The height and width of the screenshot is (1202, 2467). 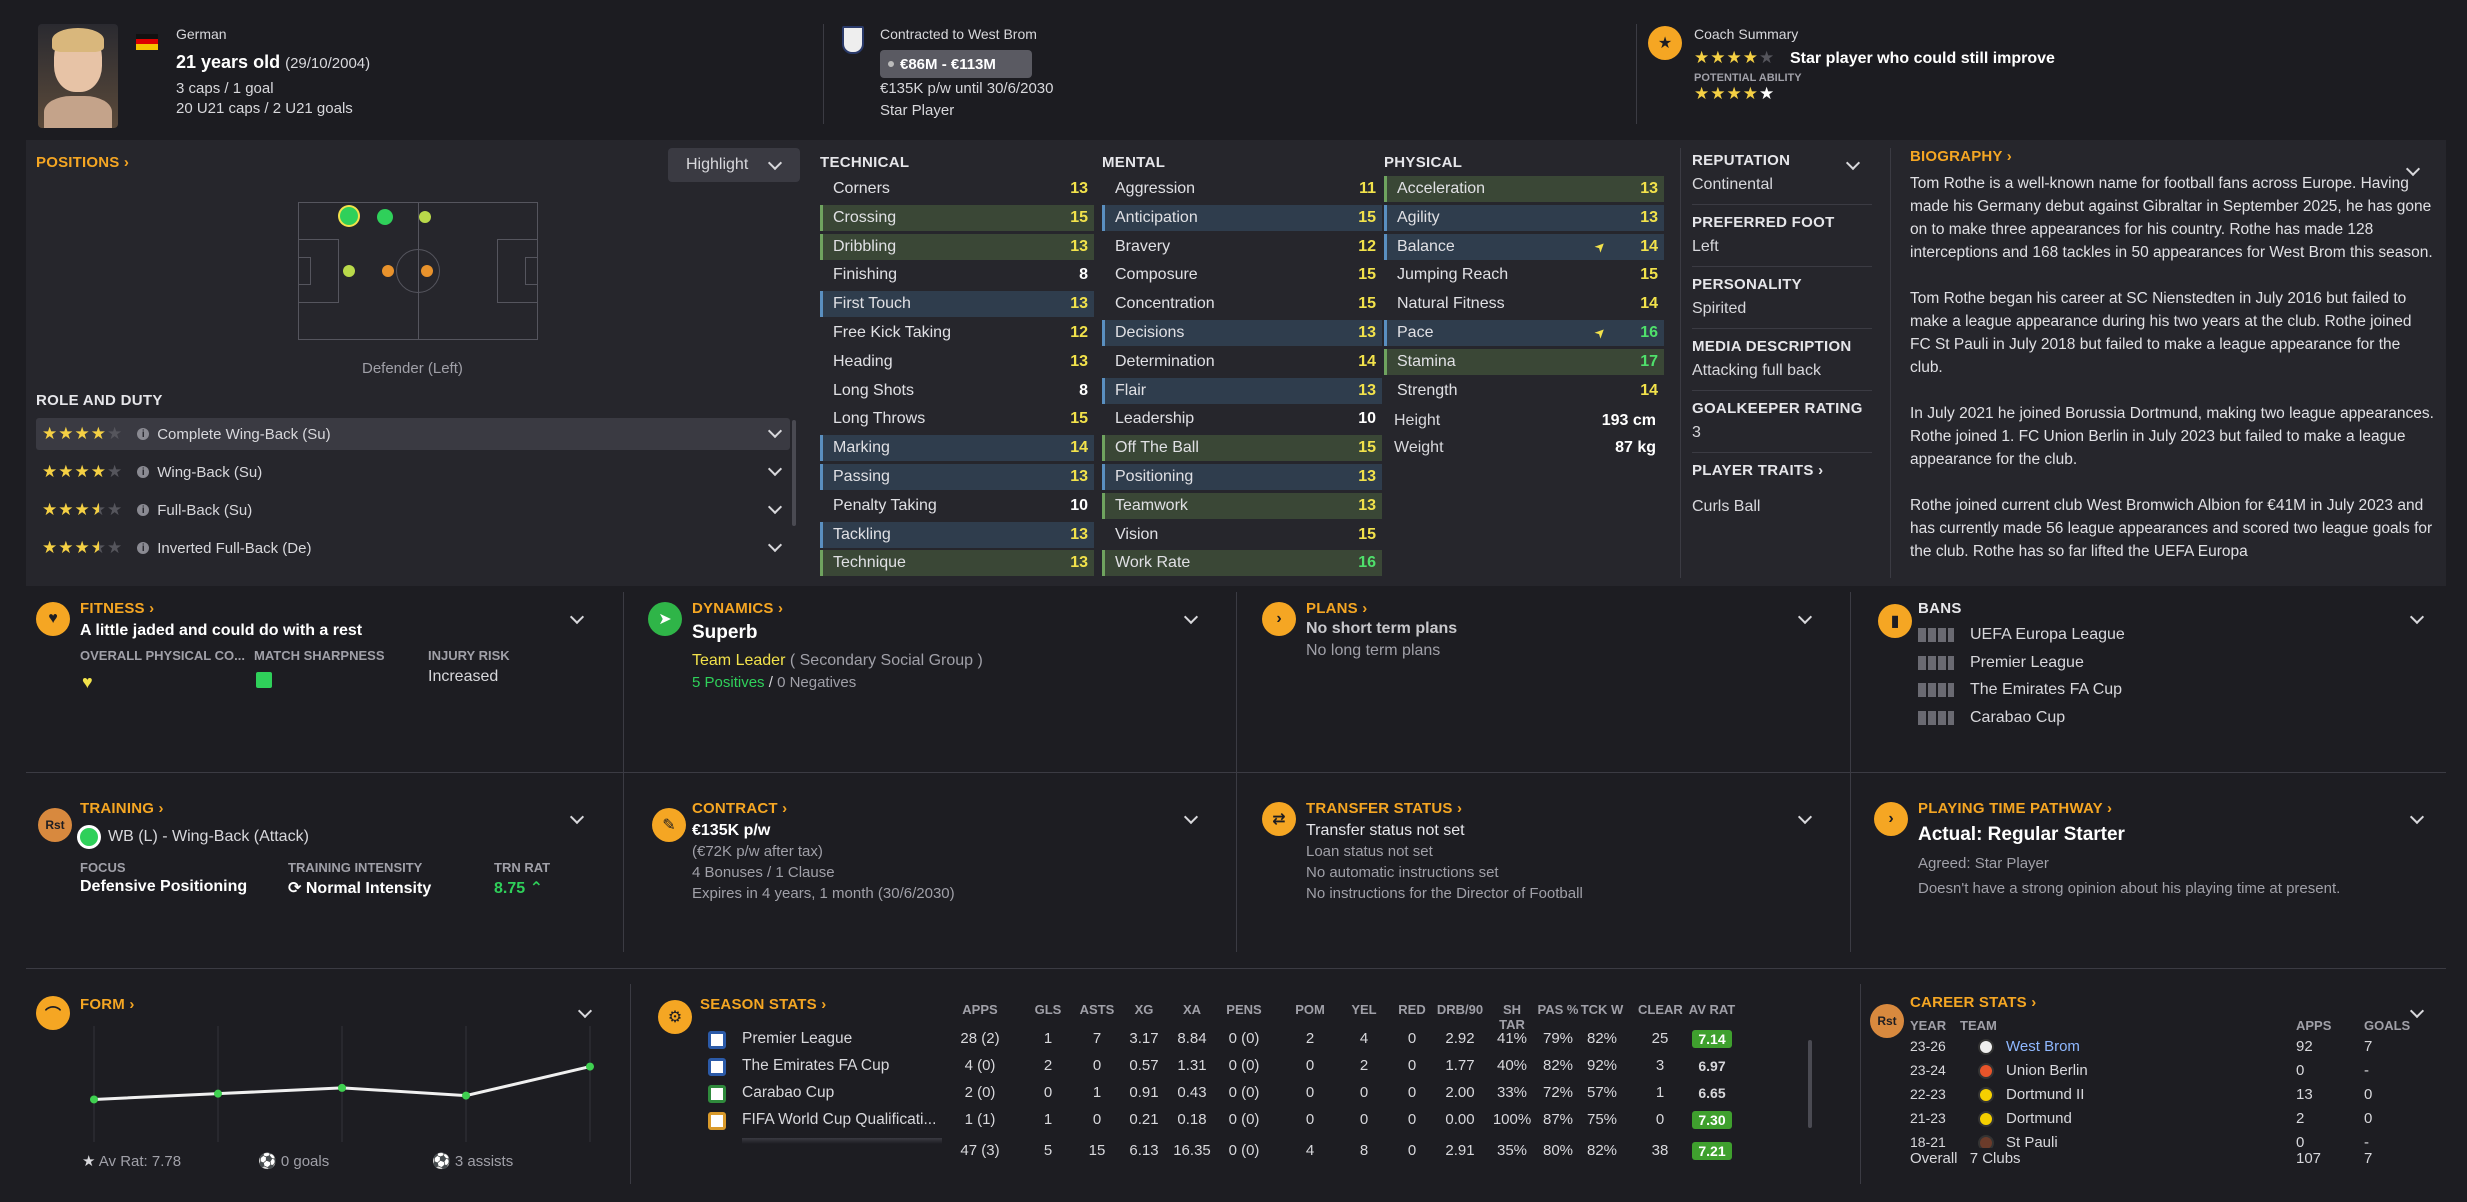 I want to click on career-chevron-icon, so click(x=2417, y=1011).